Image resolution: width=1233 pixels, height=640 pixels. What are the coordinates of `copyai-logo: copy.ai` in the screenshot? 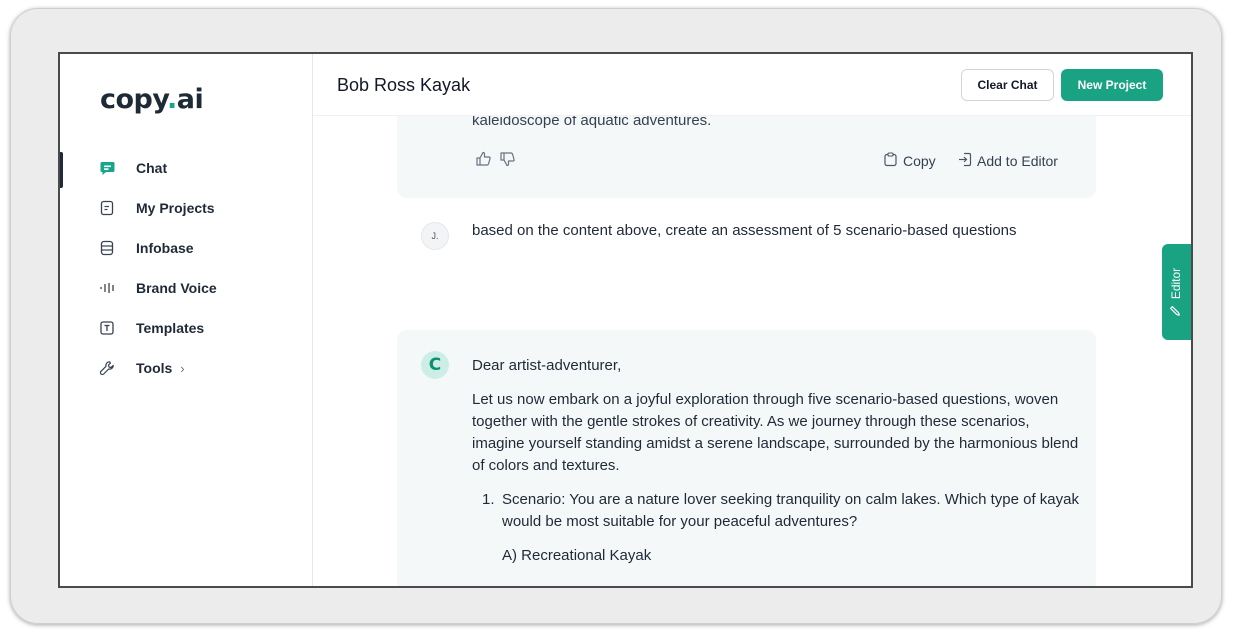 It's located at (152, 99).